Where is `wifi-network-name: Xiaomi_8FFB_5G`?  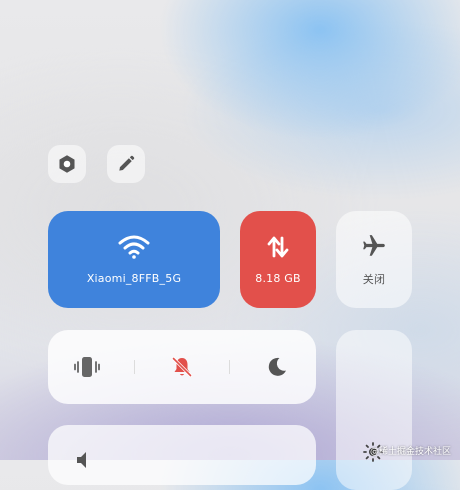 wifi-network-name: Xiaomi_8FFB_5G is located at coordinates (134, 278).